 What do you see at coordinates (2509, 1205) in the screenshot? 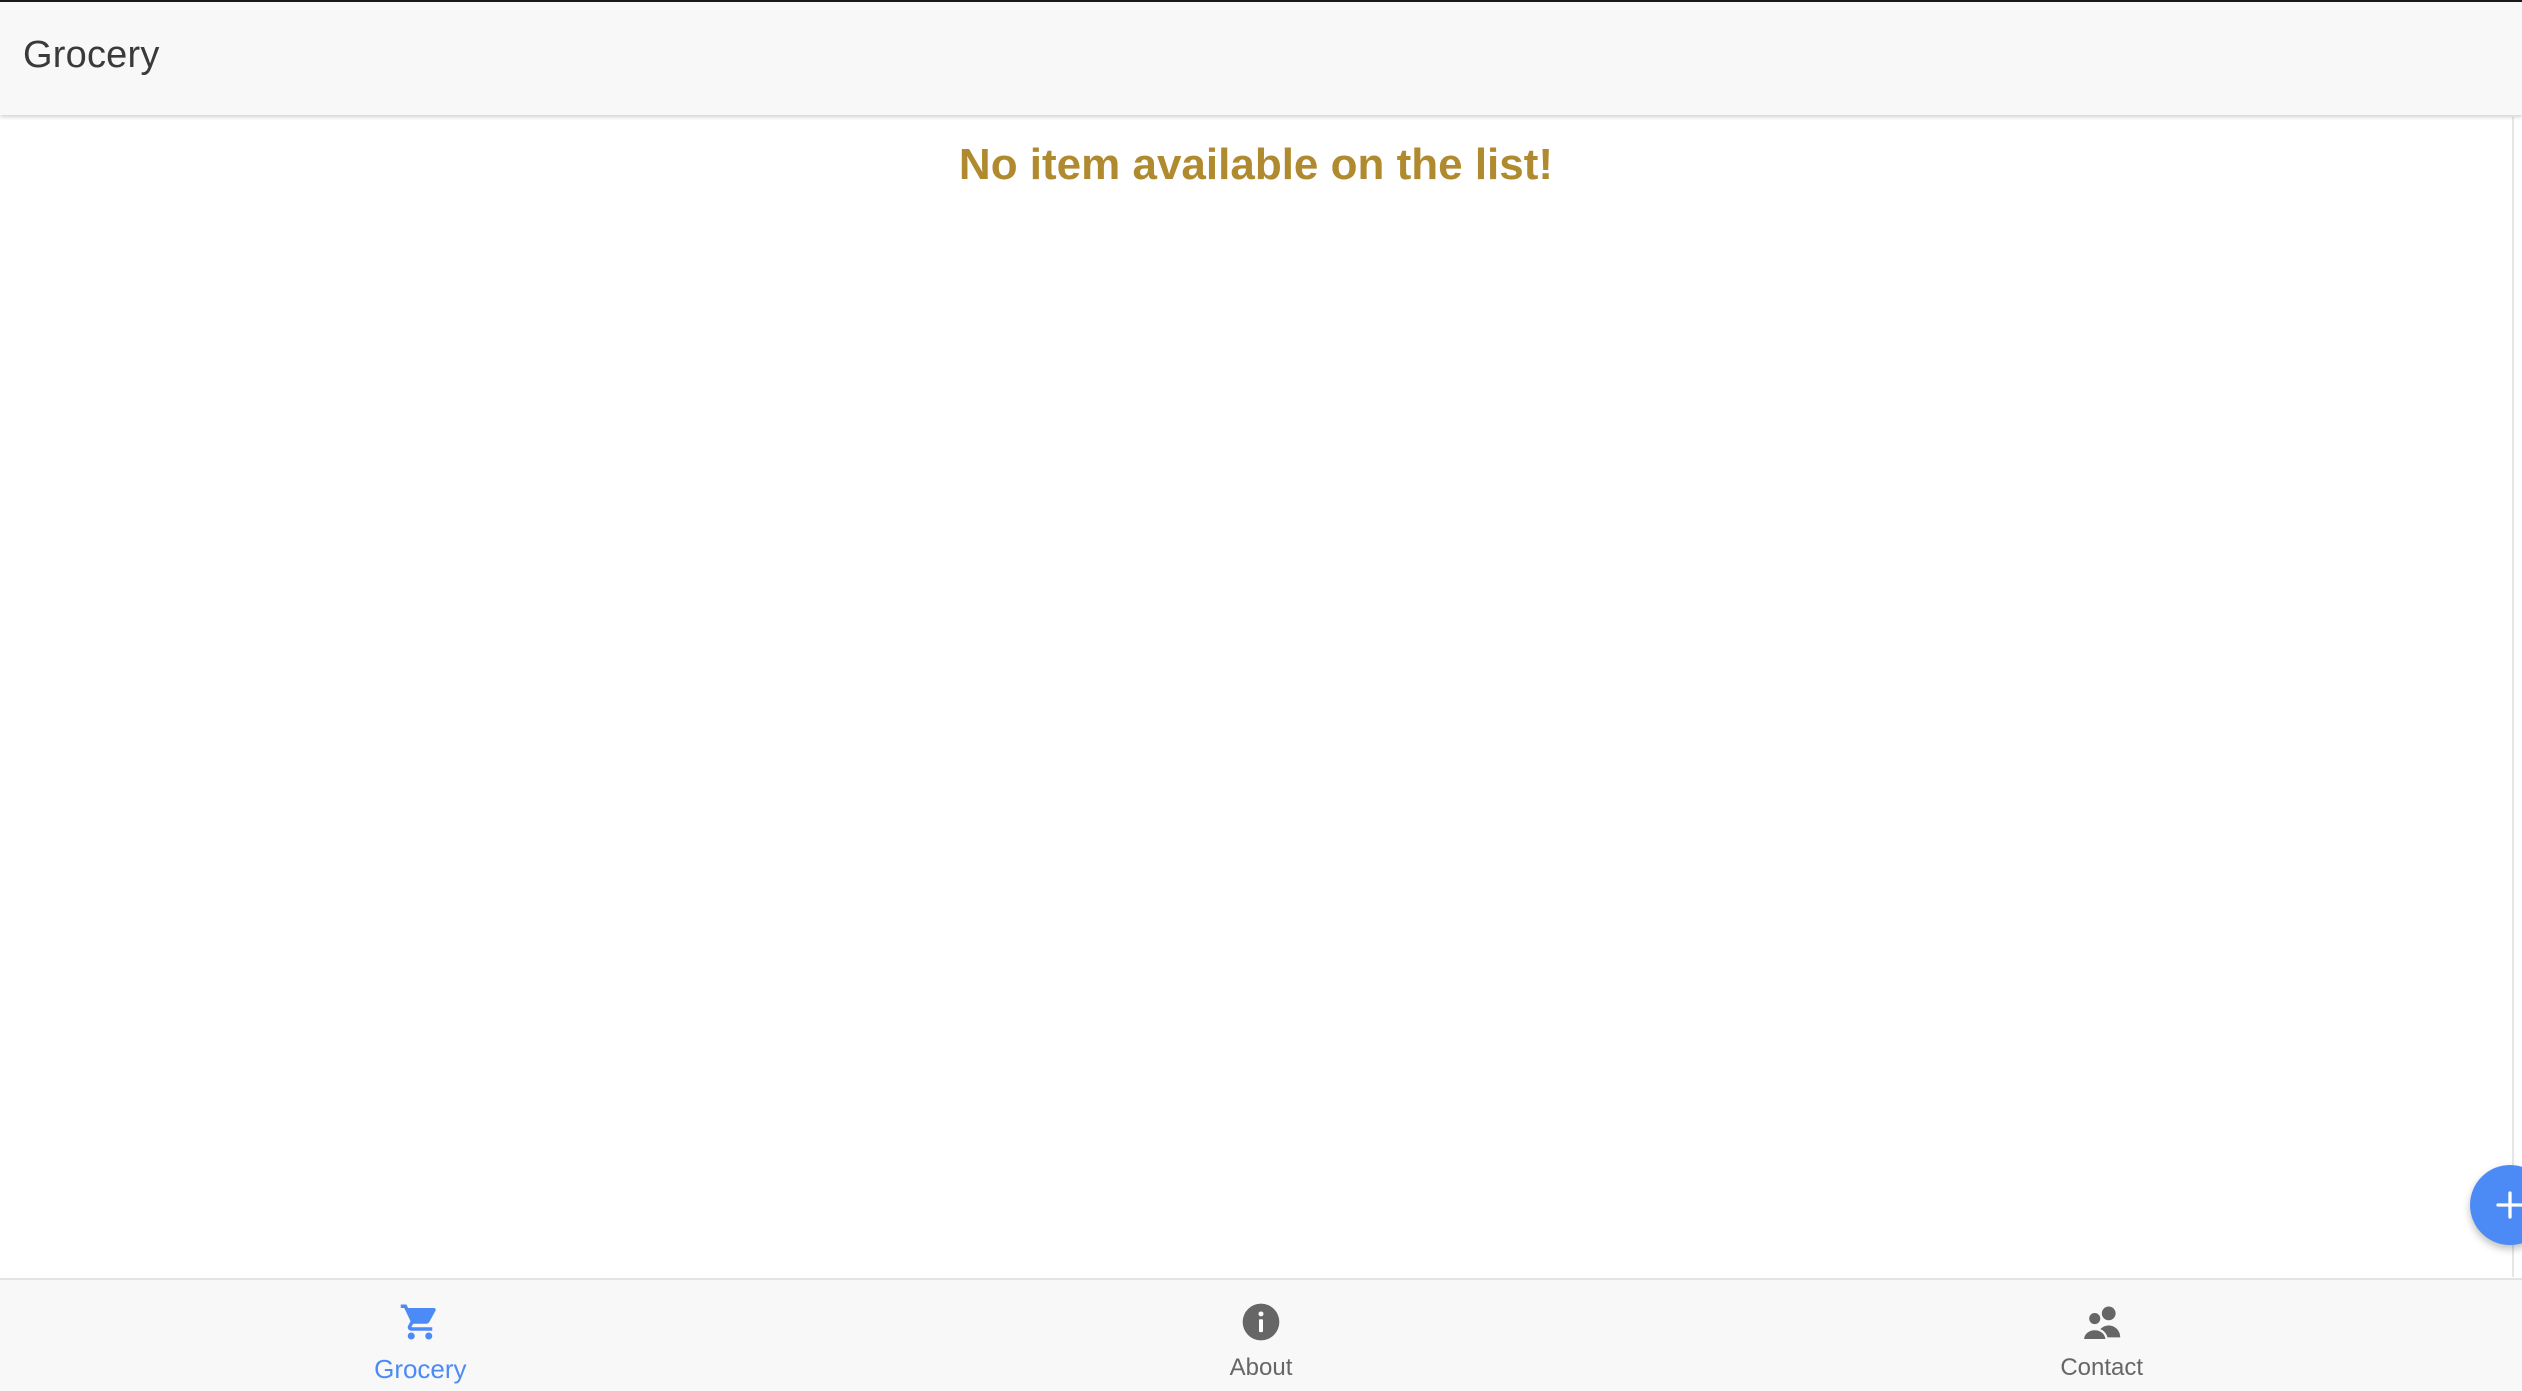
I see `plus-icon` at bounding box center [2509, 1205].